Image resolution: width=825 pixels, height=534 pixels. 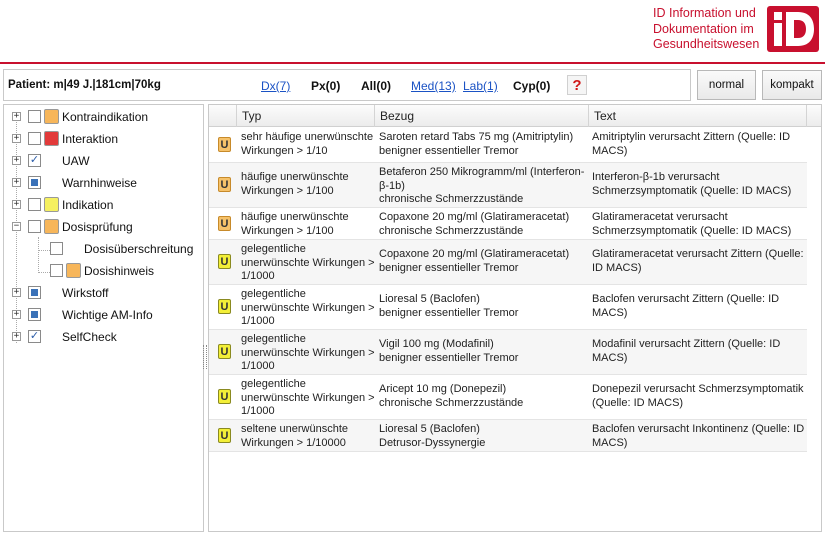 I want to click on patient-info: Patient: m|49 J.|181cm|70kg, so click(x=84, y=85).